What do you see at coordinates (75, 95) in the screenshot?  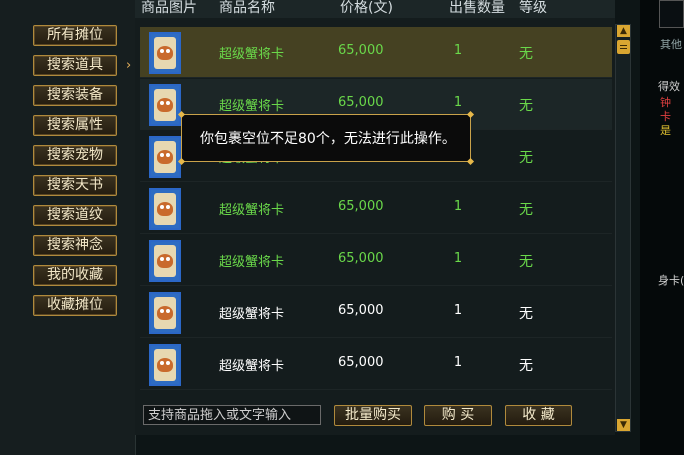 I see `sidebar-item-search-equipment: 搜索装备` at bounding box center [75, 95].